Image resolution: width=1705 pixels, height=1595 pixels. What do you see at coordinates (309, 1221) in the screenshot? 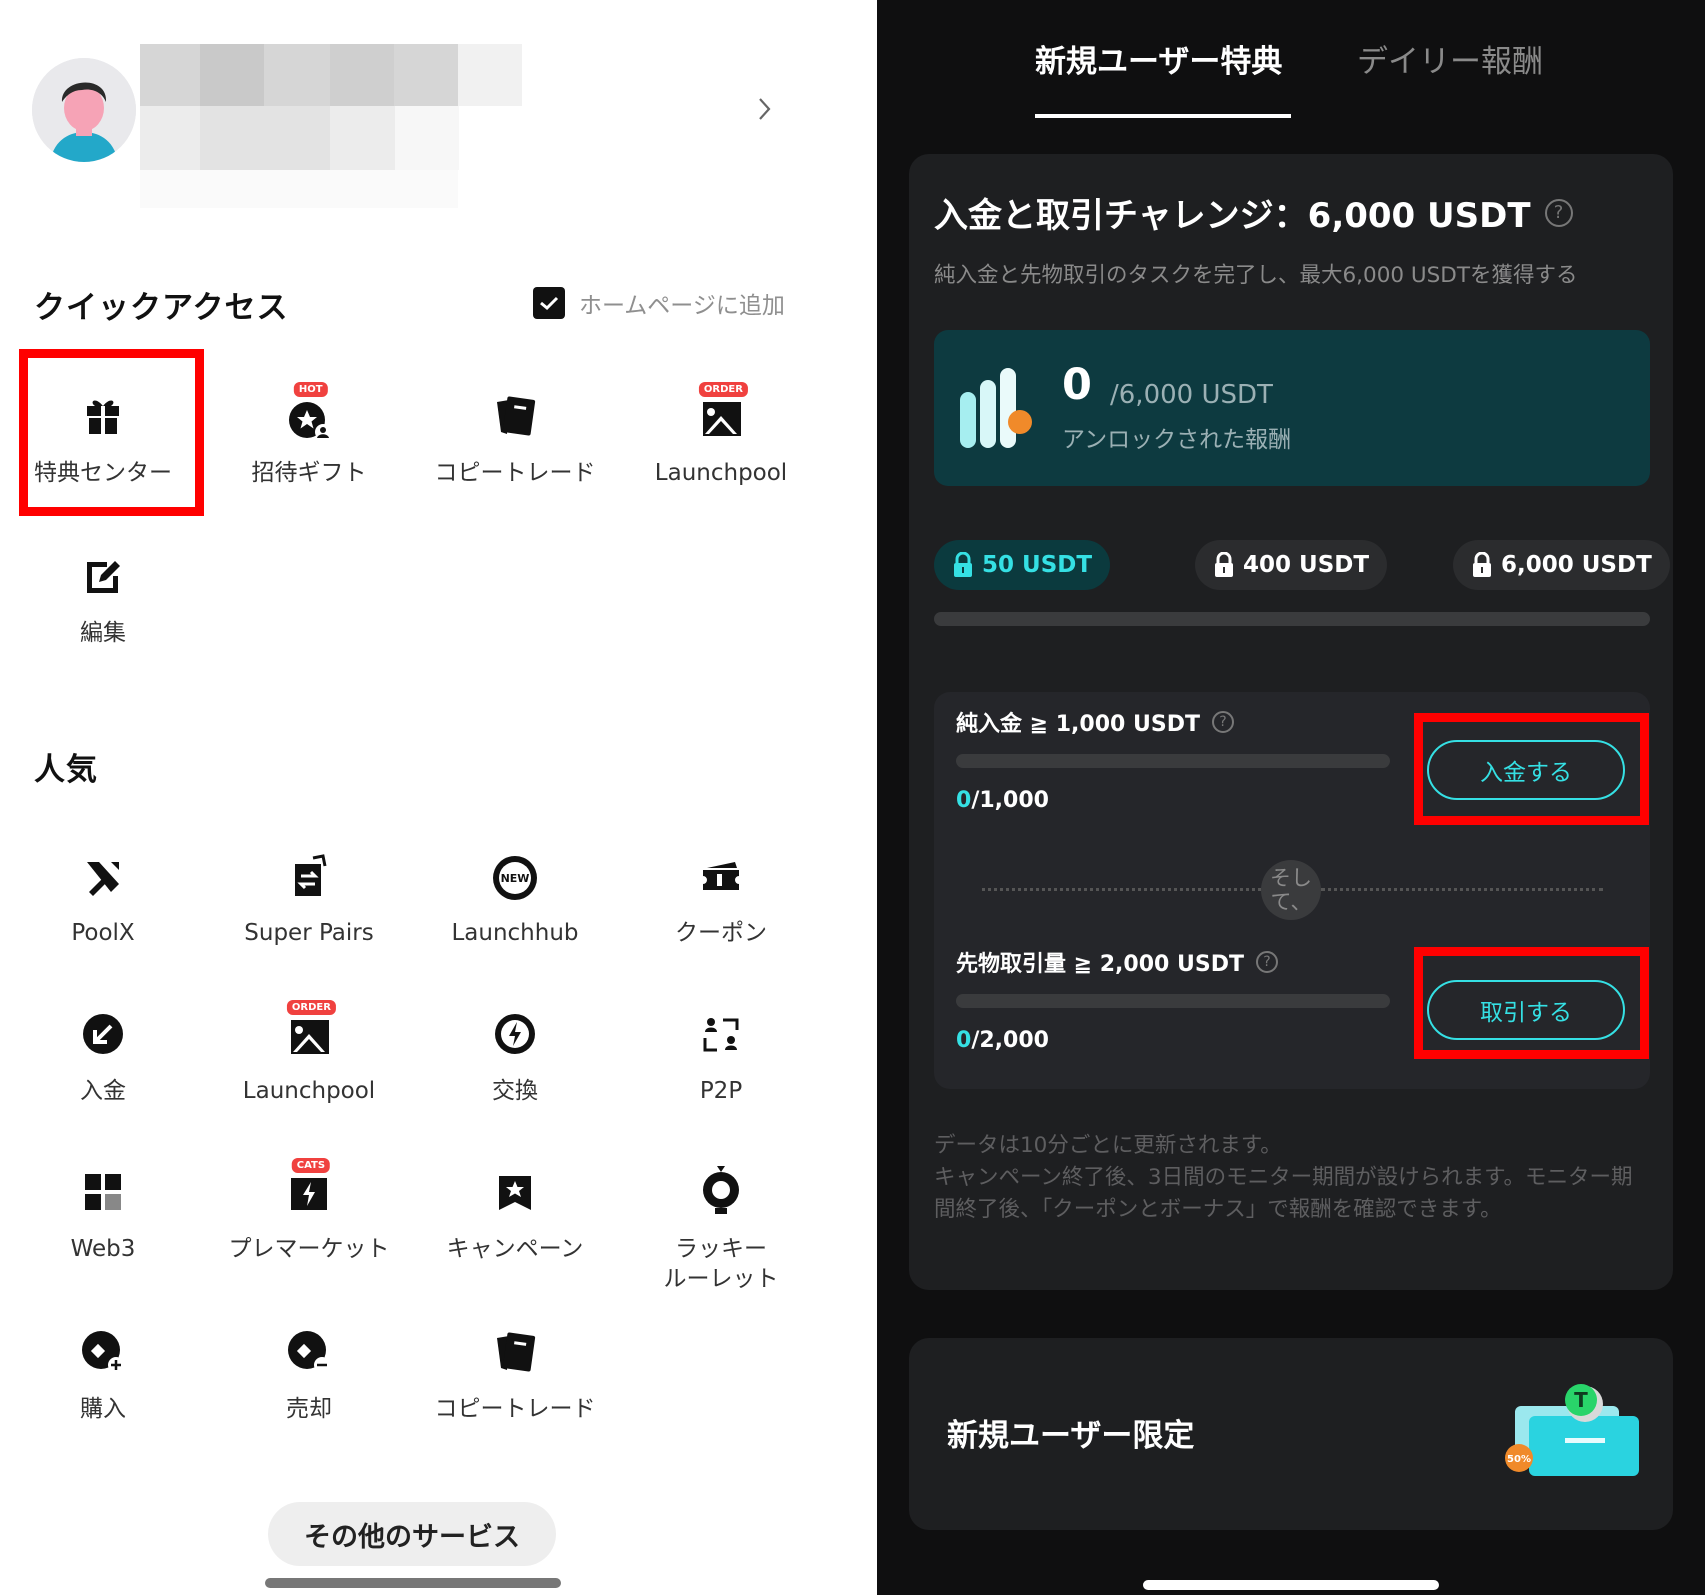
I see `popular-item-premarket: CATS プレマーケット` at bounding box center [309, 1221].